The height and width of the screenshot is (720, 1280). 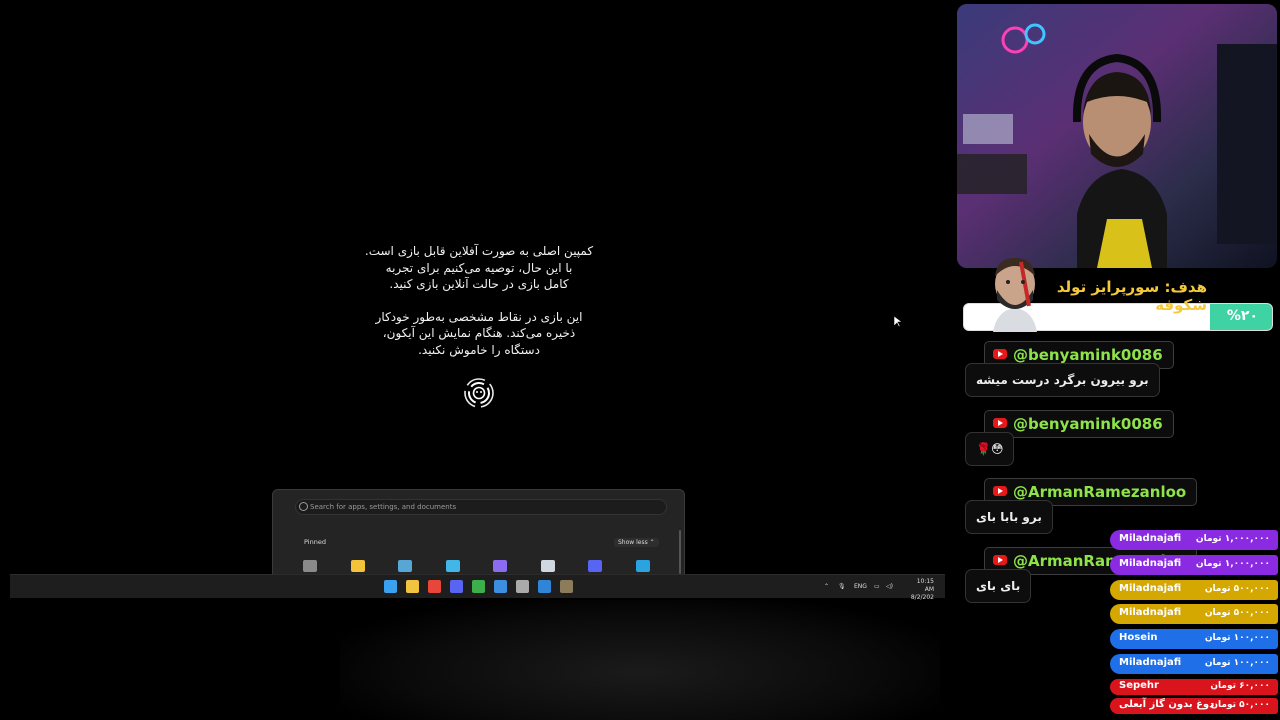 What do you see at coordinates (925, 585) in the screenshot?
I see `clock-time: 10:15 AM` at bounding box center [925, 585].